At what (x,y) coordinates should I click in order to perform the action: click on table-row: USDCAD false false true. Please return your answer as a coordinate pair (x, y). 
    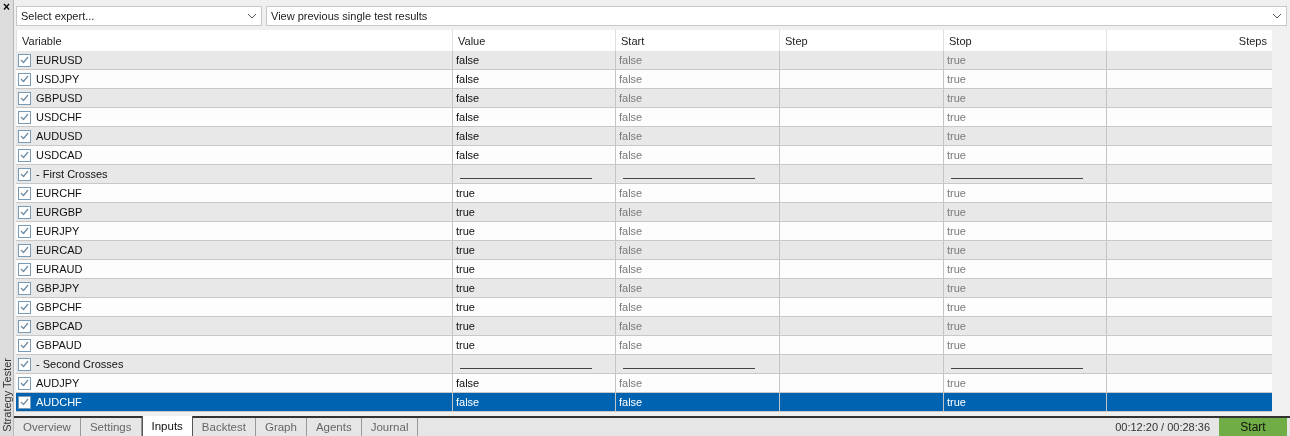
    Looking at the image, I should click on (644, 155).